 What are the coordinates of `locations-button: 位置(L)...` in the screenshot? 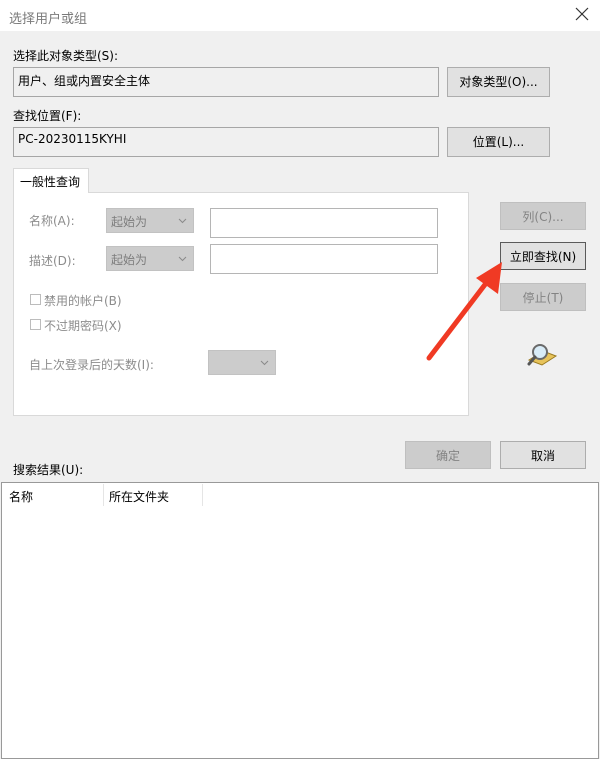 It's located at (498, 142).